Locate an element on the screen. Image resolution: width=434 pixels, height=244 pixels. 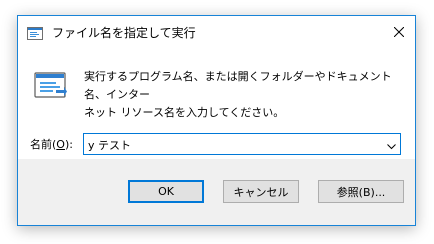
instruction-line-1: 実行するプログラム名、または開くフォルダーやドキュメント名、インター is located at coordinates (238, 85).